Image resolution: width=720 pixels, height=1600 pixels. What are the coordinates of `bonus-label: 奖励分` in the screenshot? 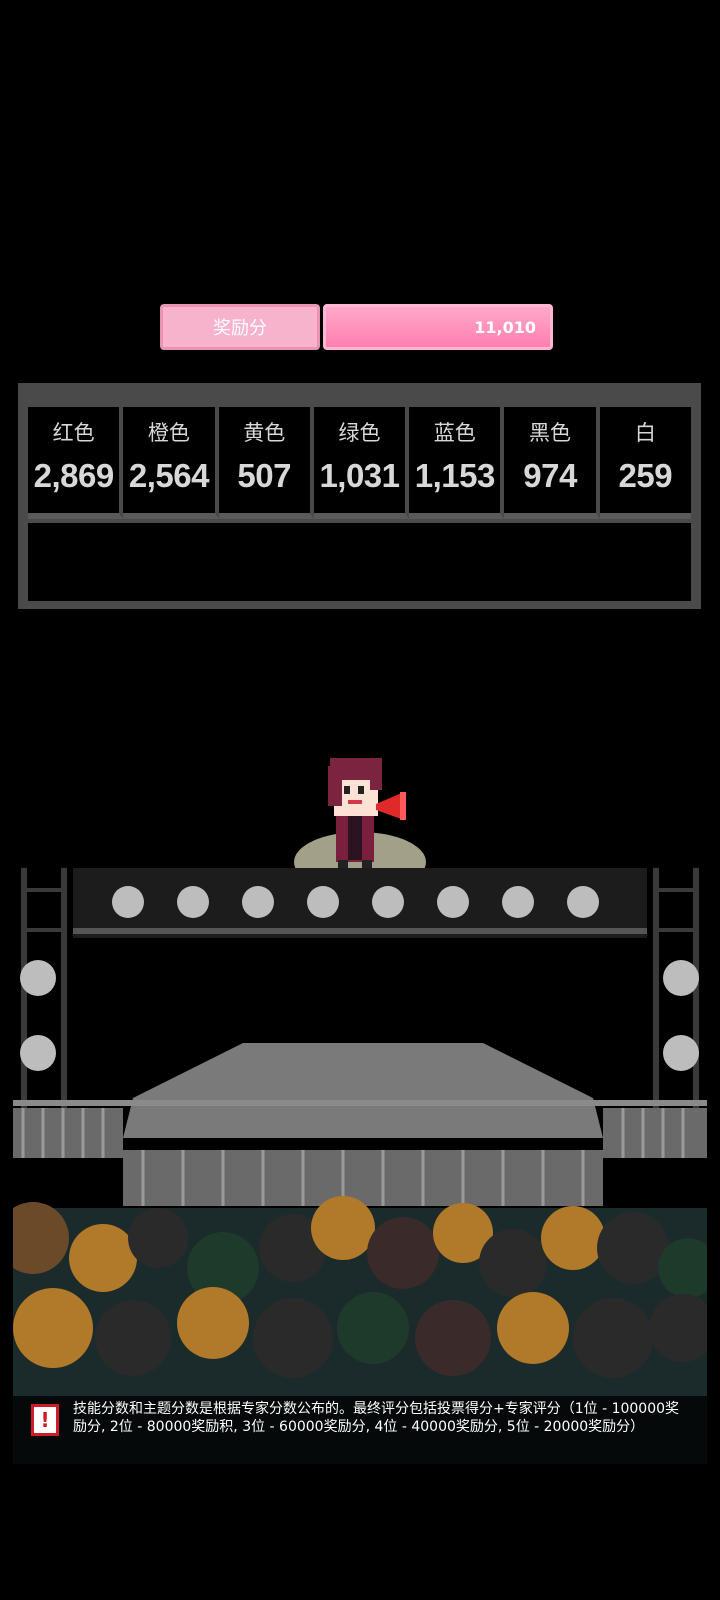 It's located at (240, 327).